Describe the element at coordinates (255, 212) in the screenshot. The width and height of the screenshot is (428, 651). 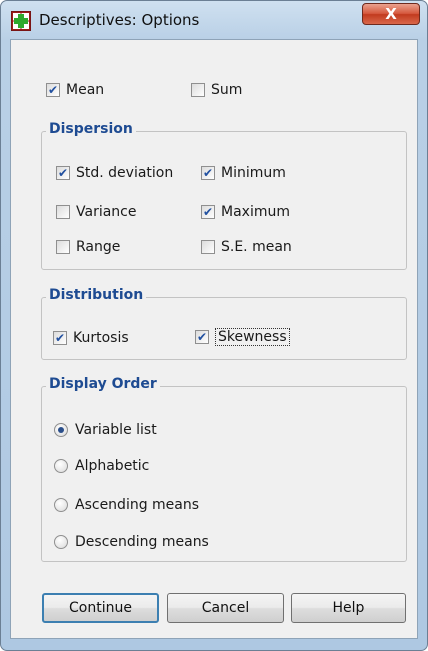
I see `maximum-label: Maximum` at that location.